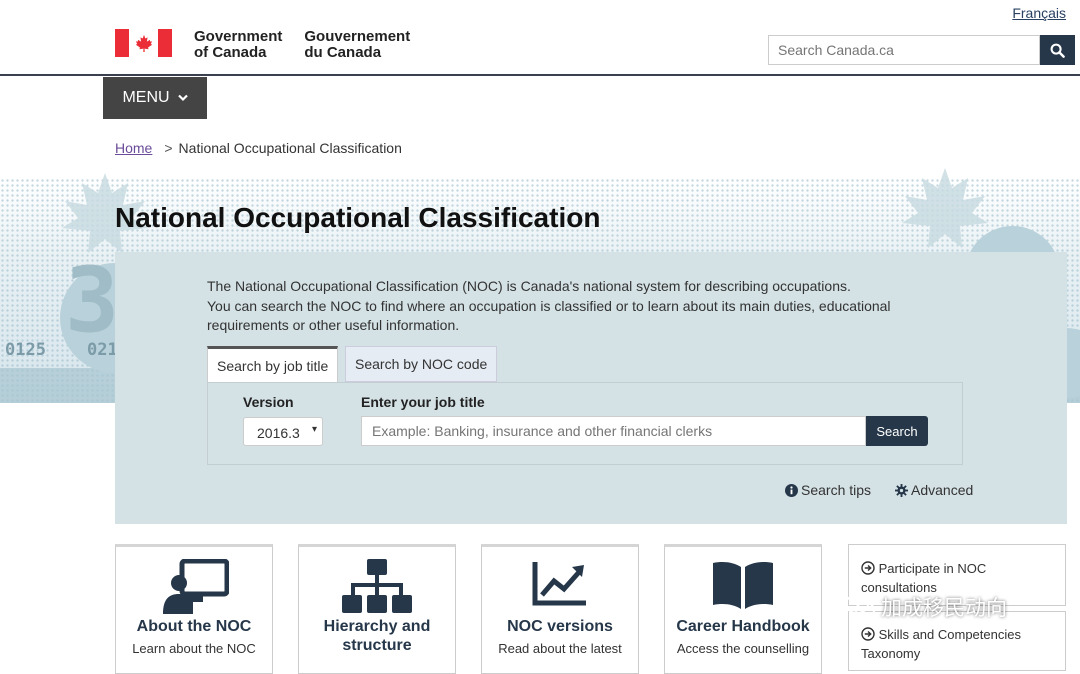 The width and height of the screenshot is (1080, 674). What do you see at coordinates (743, 626) in the screenshot?
I see `card-title: Career Handbook` at bounding box center [743, 626].